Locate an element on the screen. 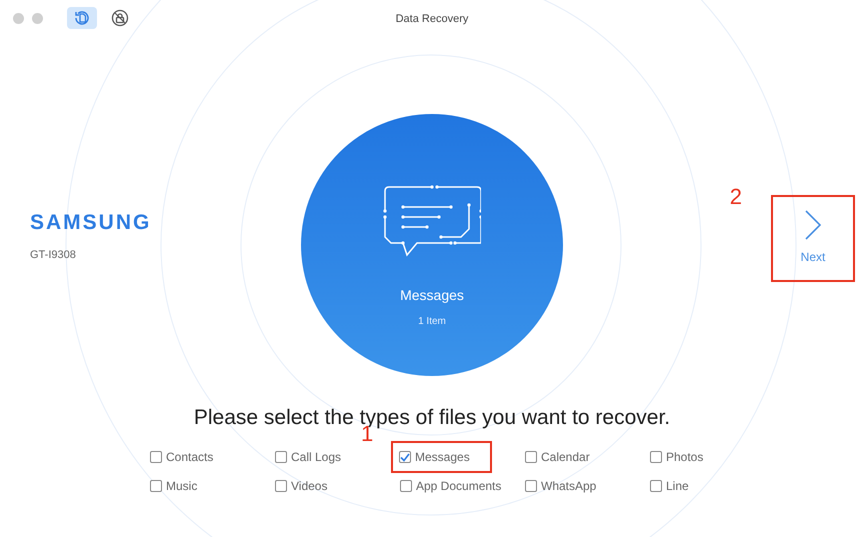 The image size is (864, 537). file-type-option: Videos is located at coordinates (301, 486).